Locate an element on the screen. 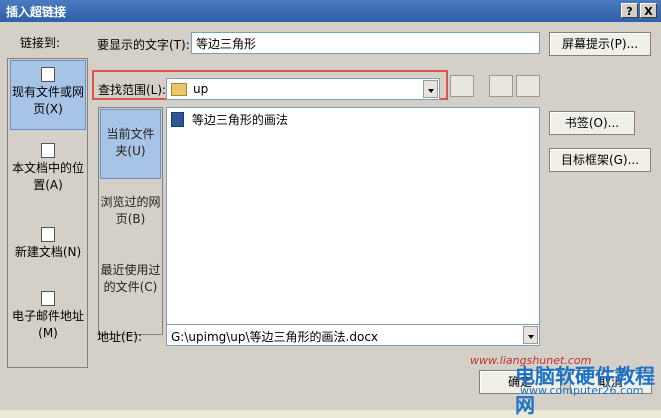 This screenshot has width=661, height=418. sidebar-item-label: 本文档中的位置(A) is located at coordinates (47, 176).